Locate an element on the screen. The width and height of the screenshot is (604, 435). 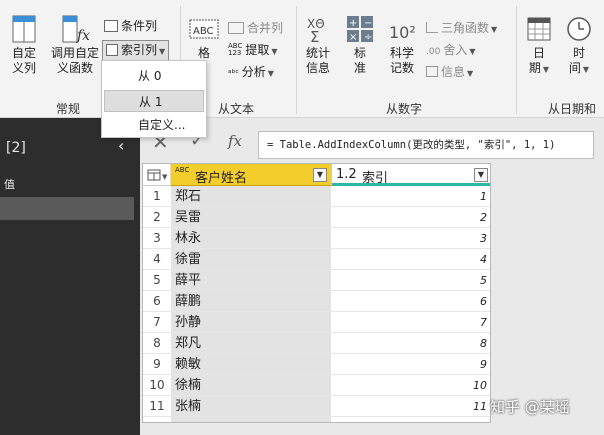
invoke-function-button: fx 调用自定 义函数 is located at coordinates (75, 45).